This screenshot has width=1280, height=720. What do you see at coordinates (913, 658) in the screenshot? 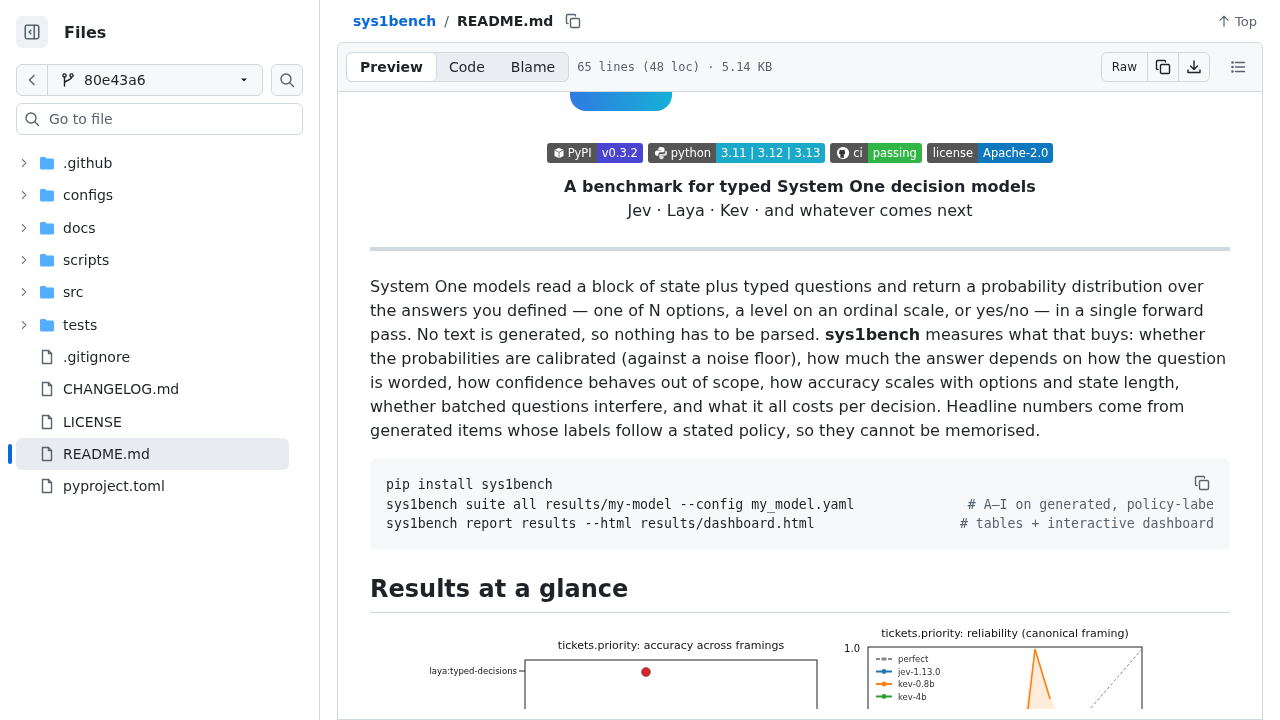
I see `legend-label: perfect` at bounding box center [913, 658].